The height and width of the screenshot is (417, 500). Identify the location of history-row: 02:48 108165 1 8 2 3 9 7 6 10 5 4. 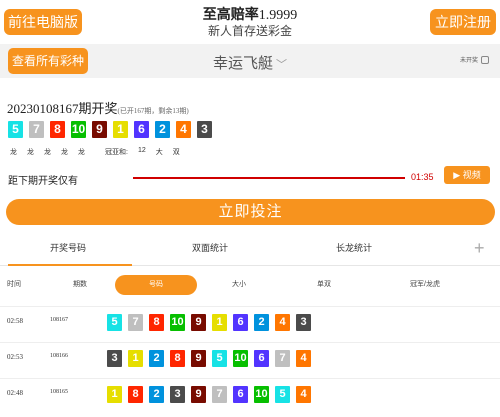
(250, 393).